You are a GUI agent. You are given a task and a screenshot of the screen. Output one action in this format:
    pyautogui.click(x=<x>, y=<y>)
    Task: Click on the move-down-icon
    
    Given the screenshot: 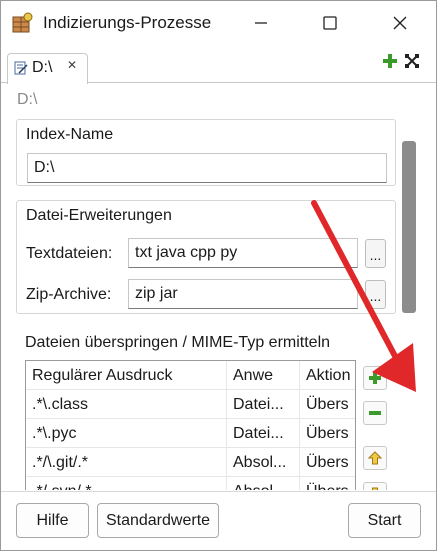 What is the action you would take?
    pyautogui.click(x=375, y=488)
    